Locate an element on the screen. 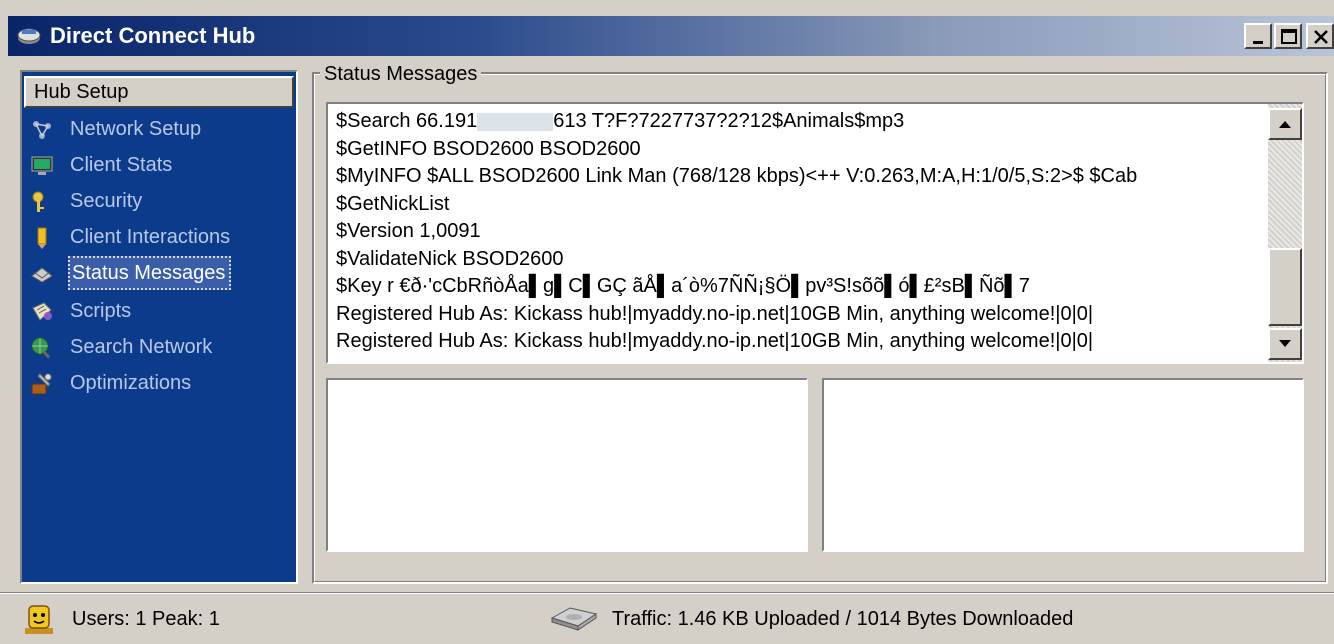 This screenshot has width=1334, height=644. log-line: $ValidateNick BSOD2600 is located at coordinates (450, 258).